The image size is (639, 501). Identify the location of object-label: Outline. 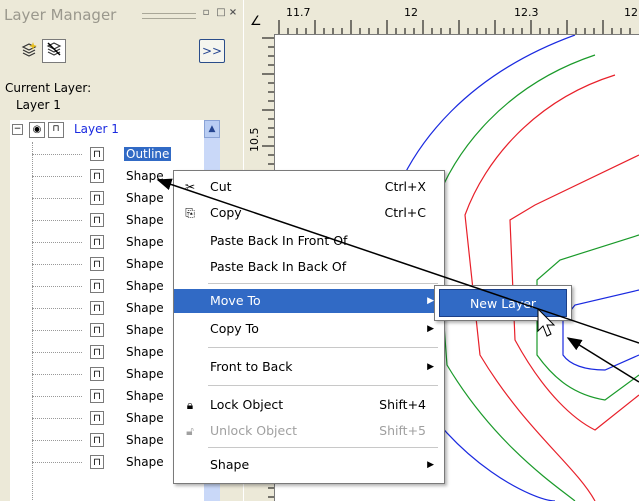
(148, 154).